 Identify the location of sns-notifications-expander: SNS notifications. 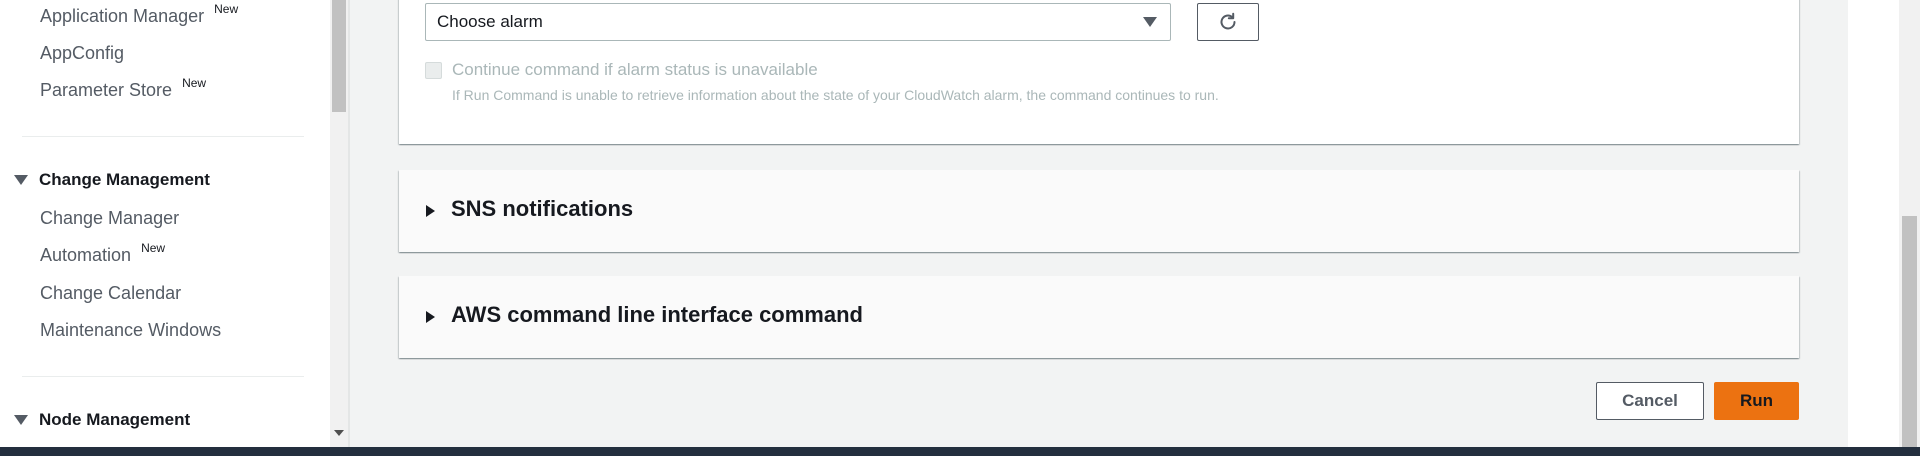
(1099, 211).